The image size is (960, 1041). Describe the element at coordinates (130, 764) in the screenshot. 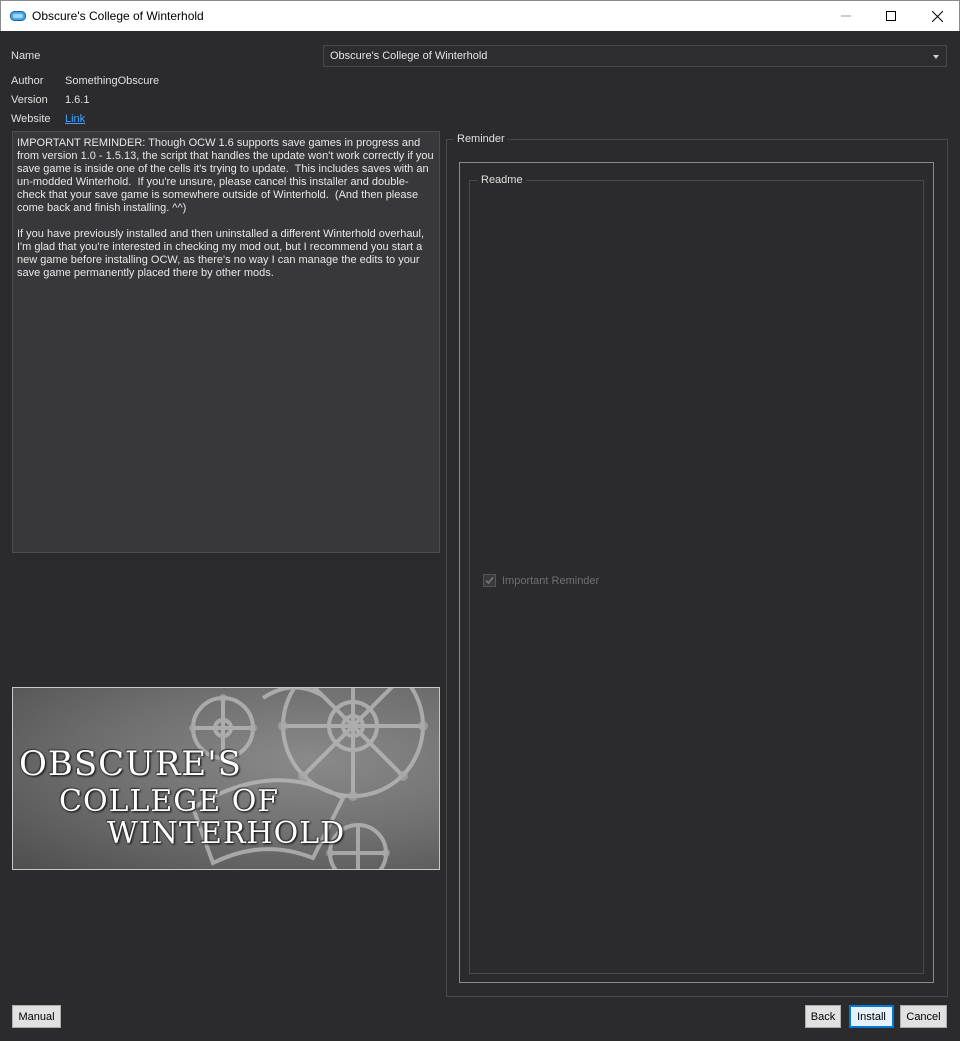

I see `banner-line-1: OBSCURE'S` at that location.